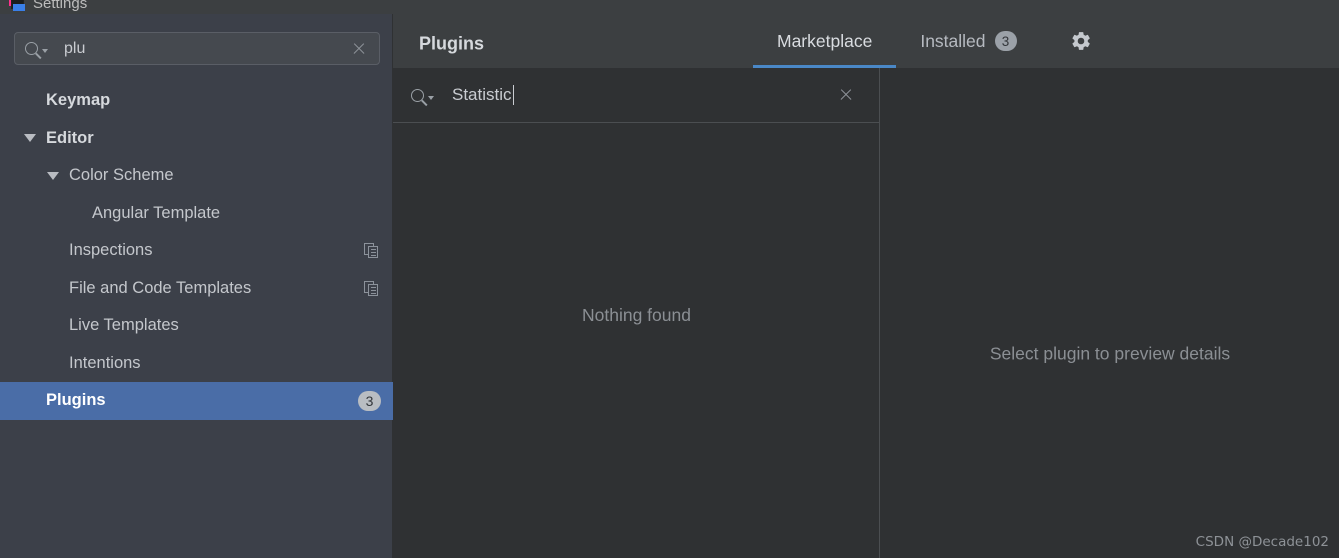 The image size is (1339, 558). I want to click on plugins-tabs: Marketplace Installed 3, so click(897, 41).